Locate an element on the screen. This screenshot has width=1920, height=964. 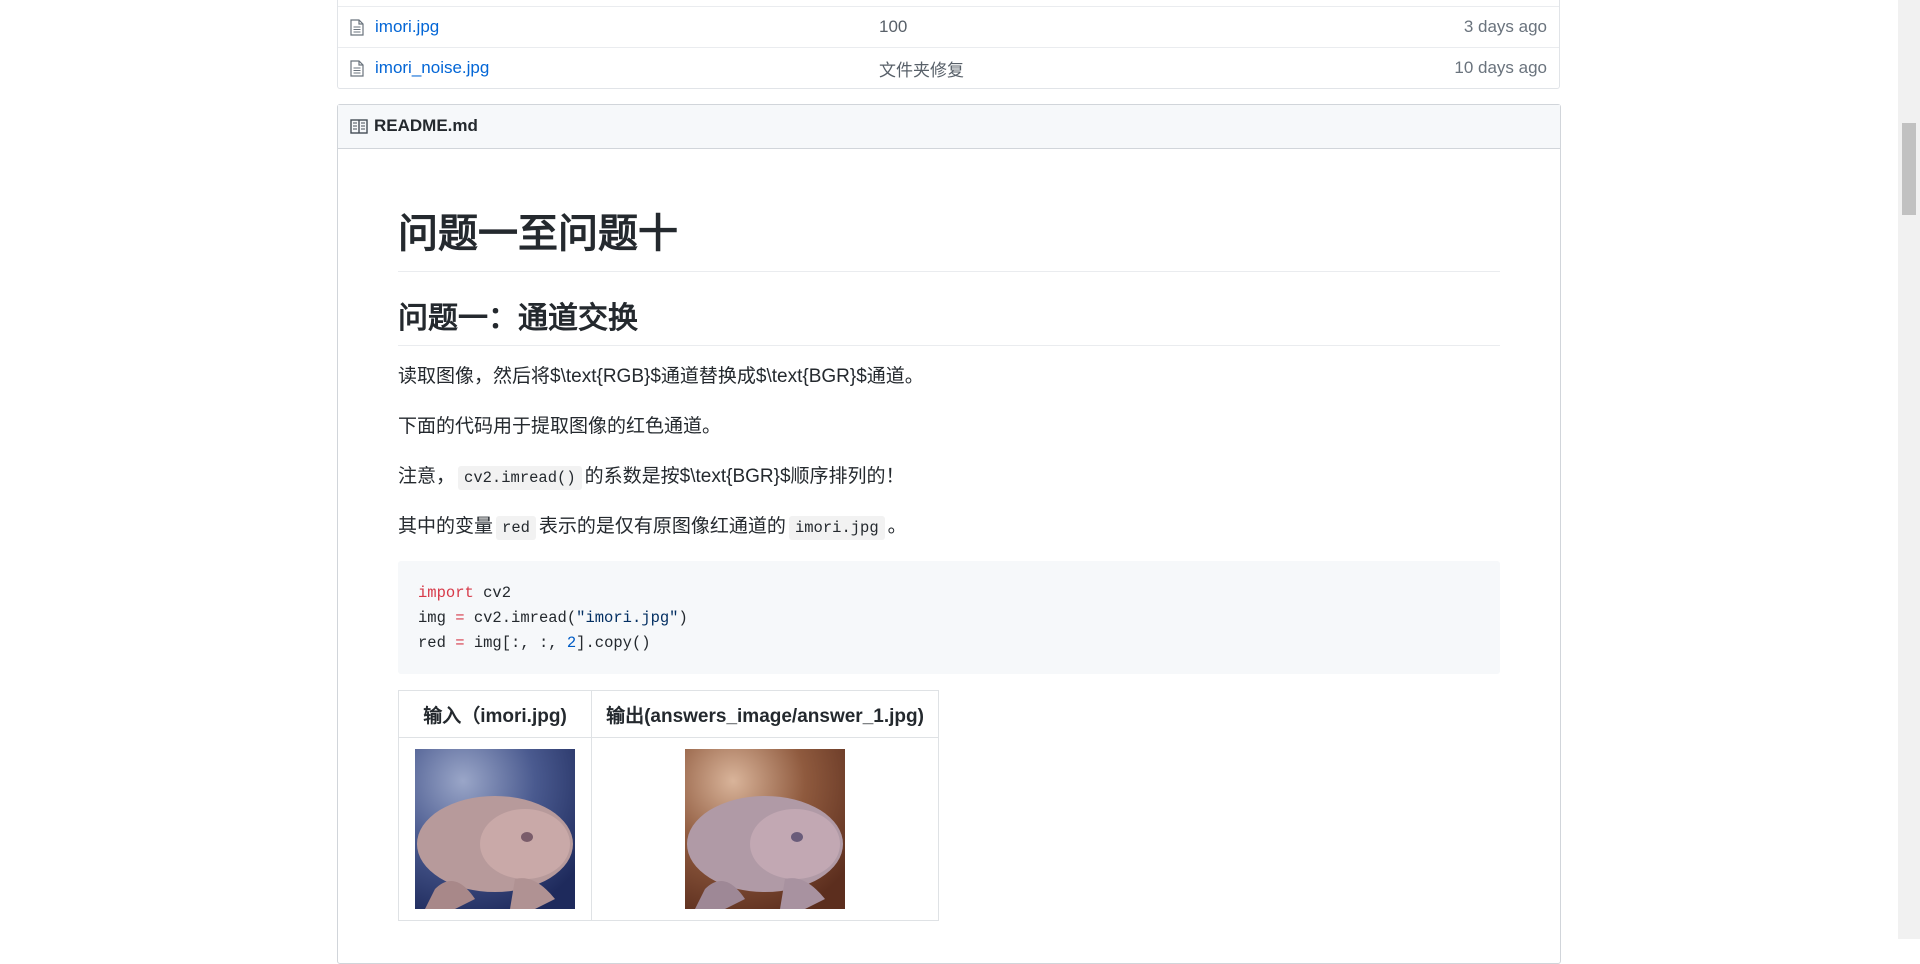
input-image is located at coordinates (495, 829).